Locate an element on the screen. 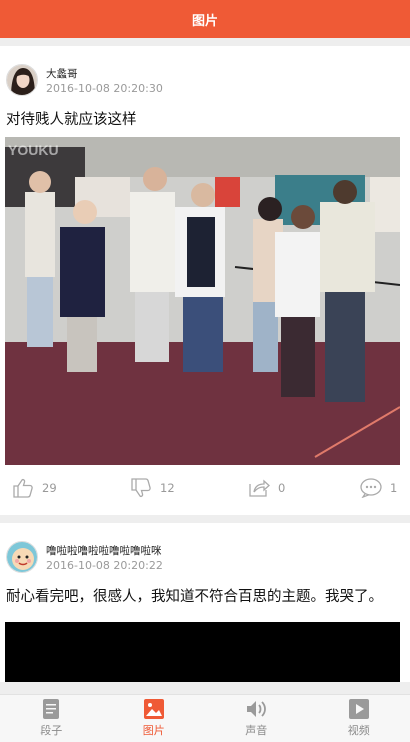  share-button: 0 is located at coordinates (266, 488).